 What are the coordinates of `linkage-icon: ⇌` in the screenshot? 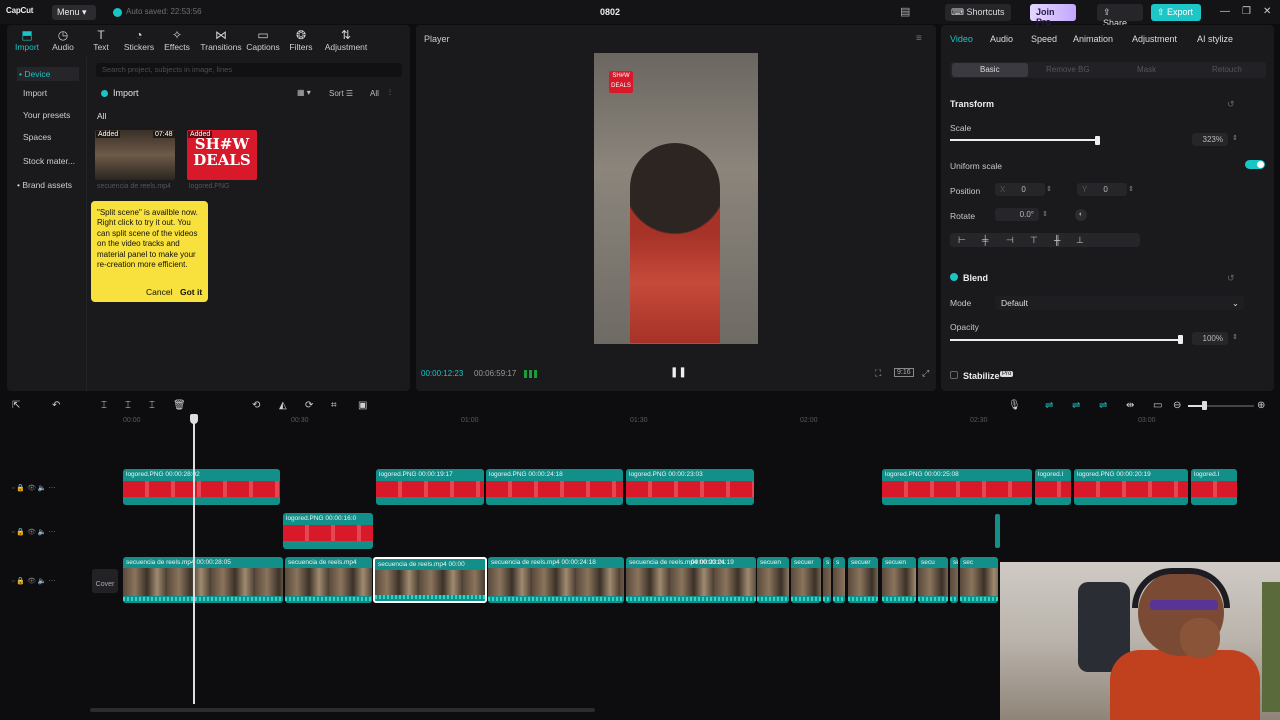 It's located at (1103, 405).